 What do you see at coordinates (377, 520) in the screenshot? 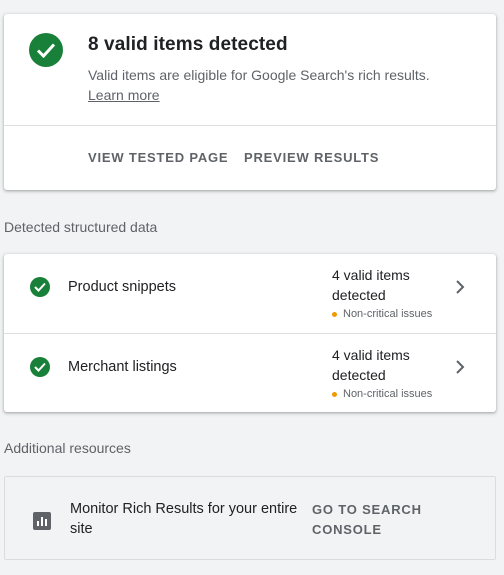
I see `go-to-search-console-button: GO TO SEARCH CONSOLE` at bounding box center [377, 520].